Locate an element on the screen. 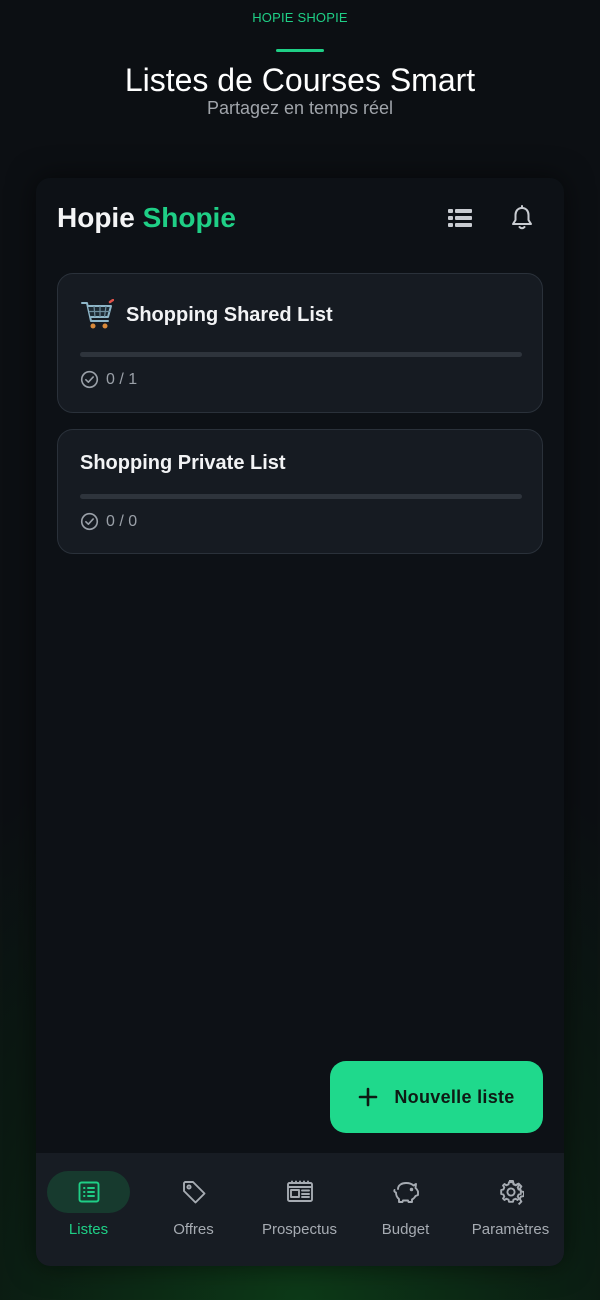  nav-item-budget: Budget is located at coordinates (405, 1209).